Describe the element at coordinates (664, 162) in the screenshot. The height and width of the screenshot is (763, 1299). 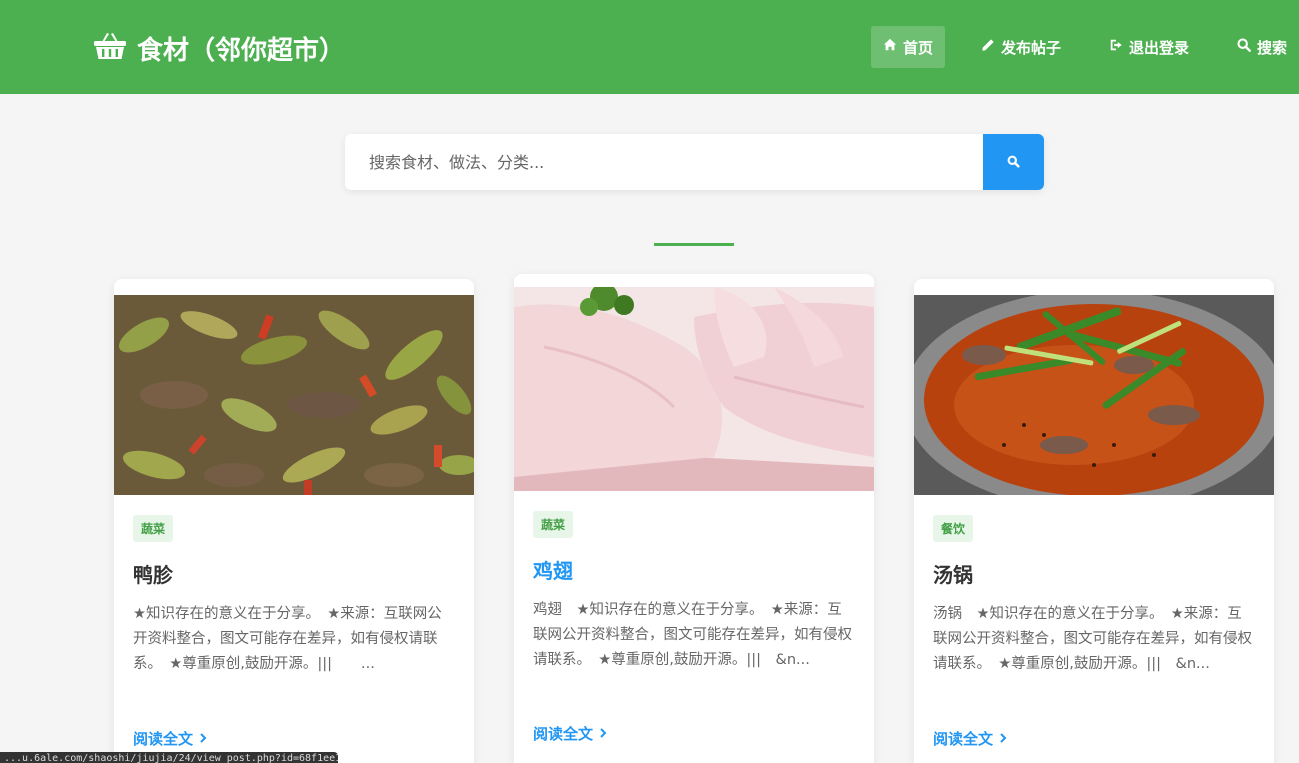
I see `search-input` at that location.